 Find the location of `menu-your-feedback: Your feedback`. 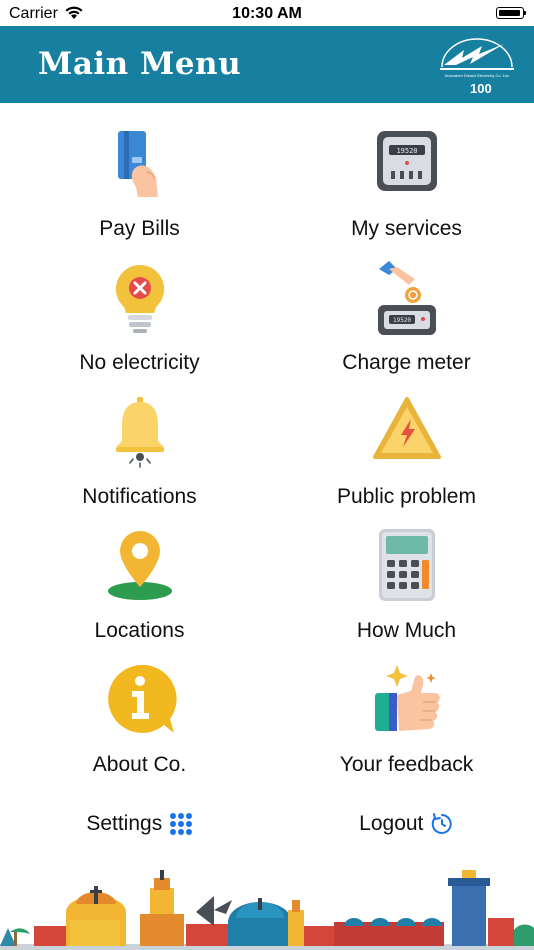

menu-your-feedback: Your feedback is located at coordinates (403, 707).